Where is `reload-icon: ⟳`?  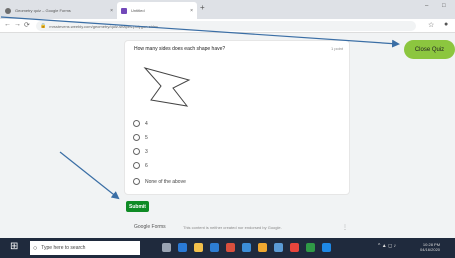
reload-icon: ⟳ is located at coordinates (27, 25).